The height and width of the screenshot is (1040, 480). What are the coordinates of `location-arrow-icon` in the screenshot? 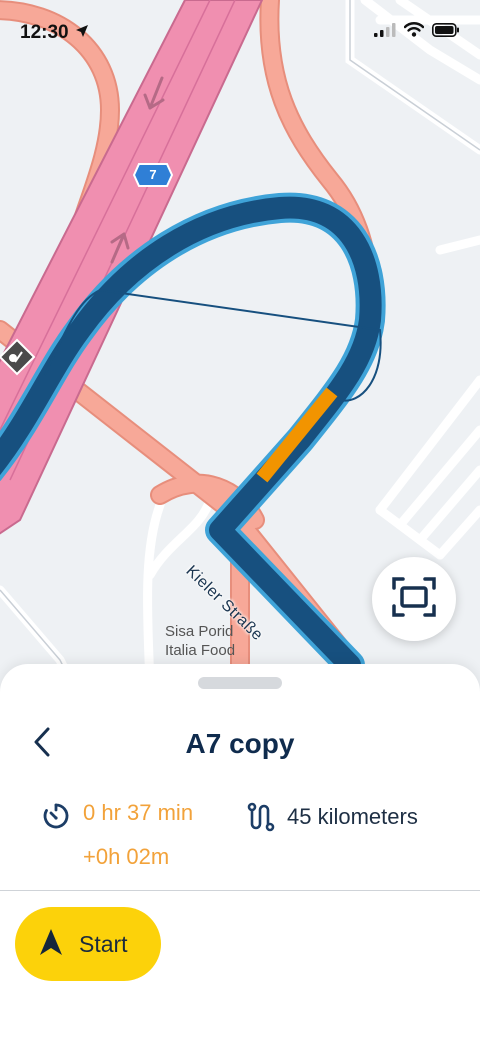 It's located at (82, 33).